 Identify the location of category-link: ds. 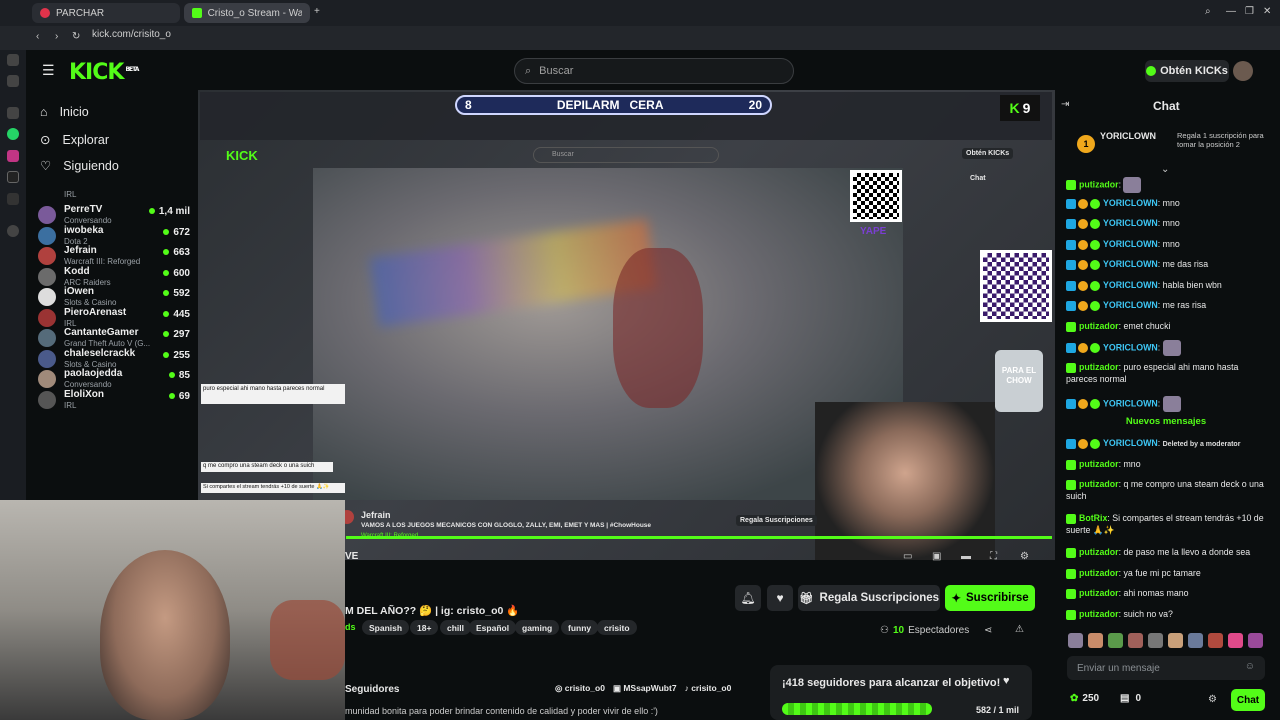
(350, 627).